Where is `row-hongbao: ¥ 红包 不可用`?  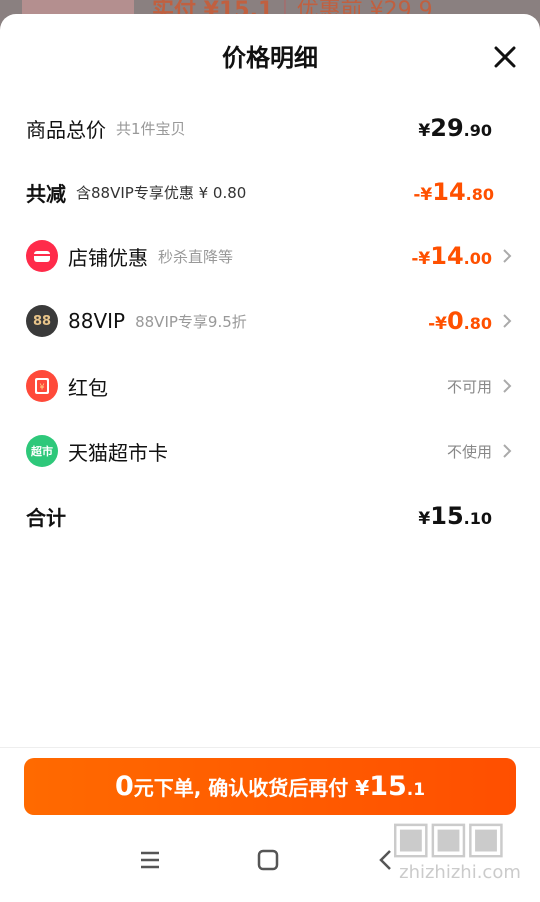 row-hongbao: ¥ 红包 不可用 is located at coordinates (270, 386).